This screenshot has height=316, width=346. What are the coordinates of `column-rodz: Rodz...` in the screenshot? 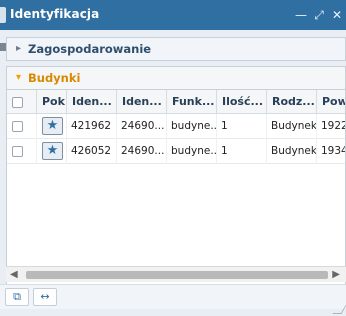 It's located at (292, 102).